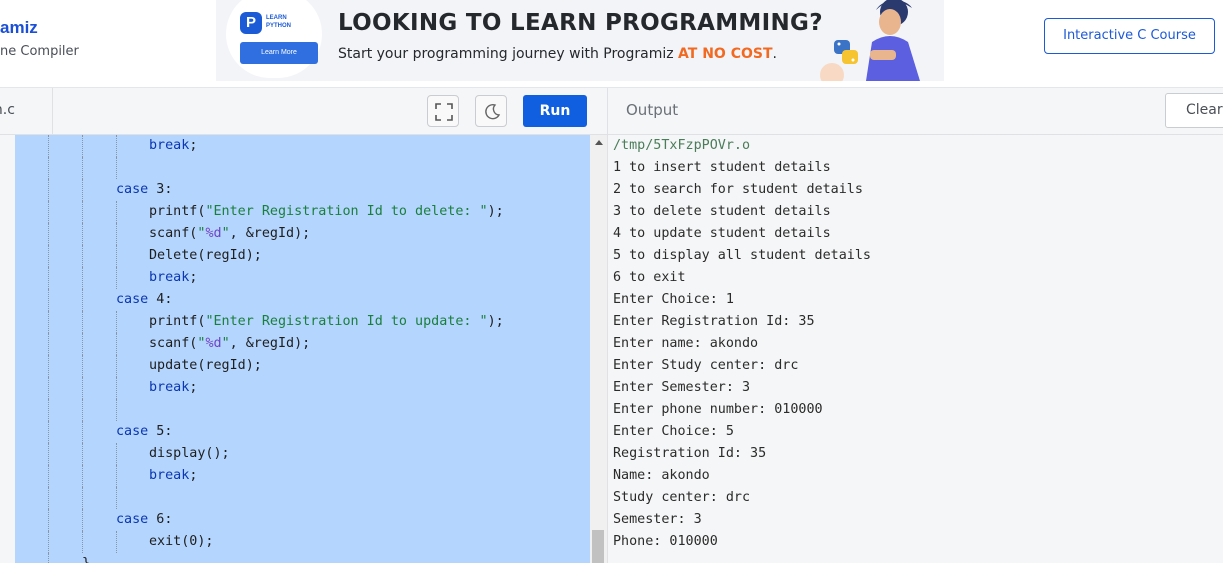  What do you see at coordinates (657, 519) in the screenshot?
I see `output-line: Semester: 3` at bounding box center [657, 519].